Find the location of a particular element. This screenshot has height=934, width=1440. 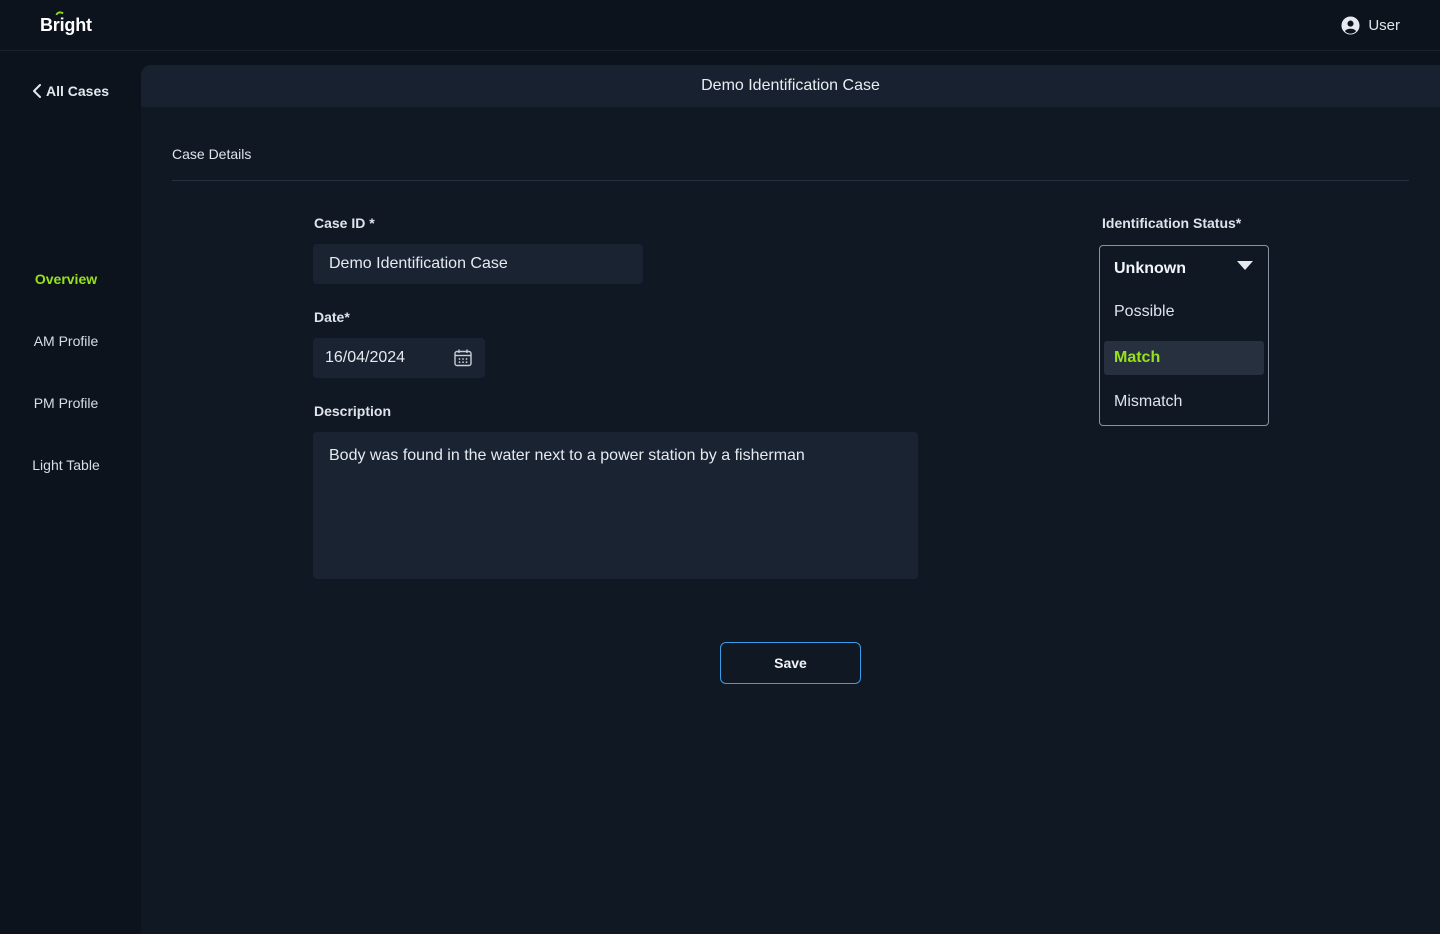

date-field: 16/04/2024 is located at coordinates (399, 358).